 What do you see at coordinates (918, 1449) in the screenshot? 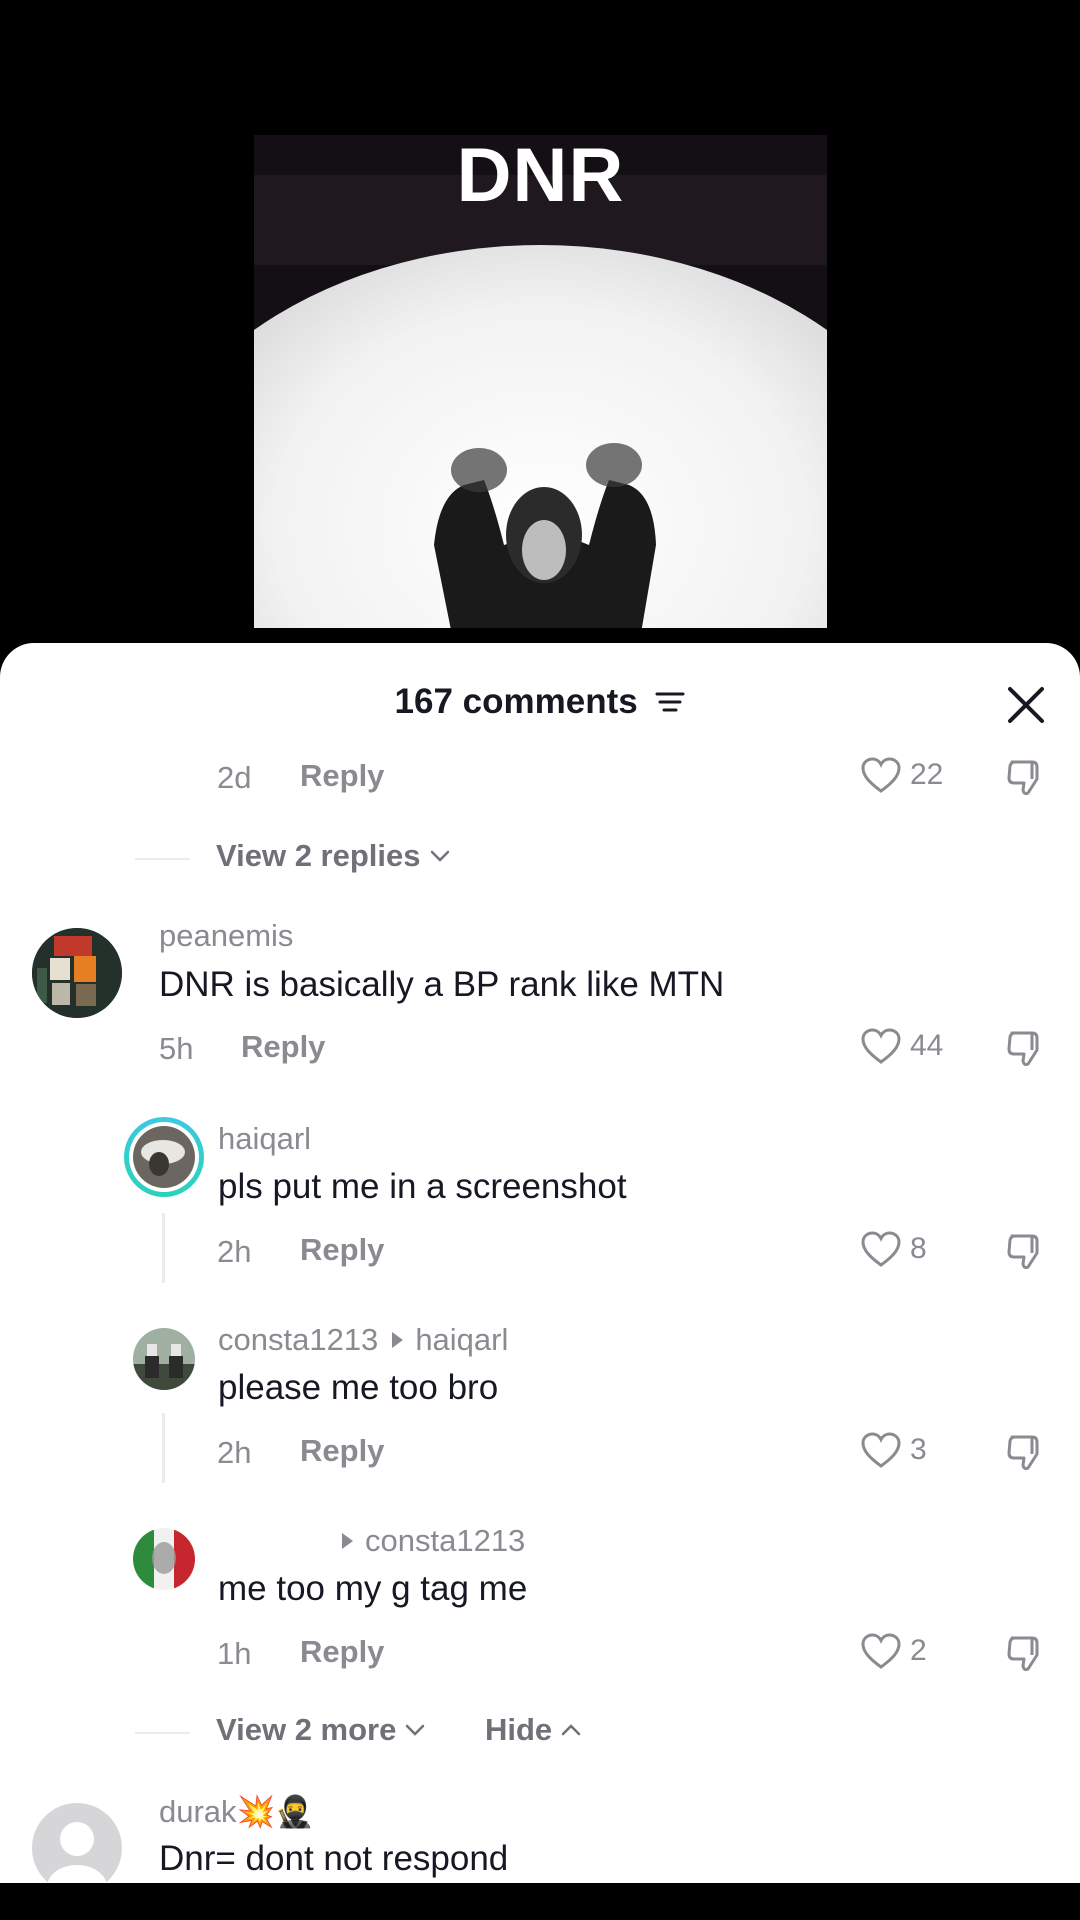
I see `like-count: 3` at bounding box center [918, 1449].